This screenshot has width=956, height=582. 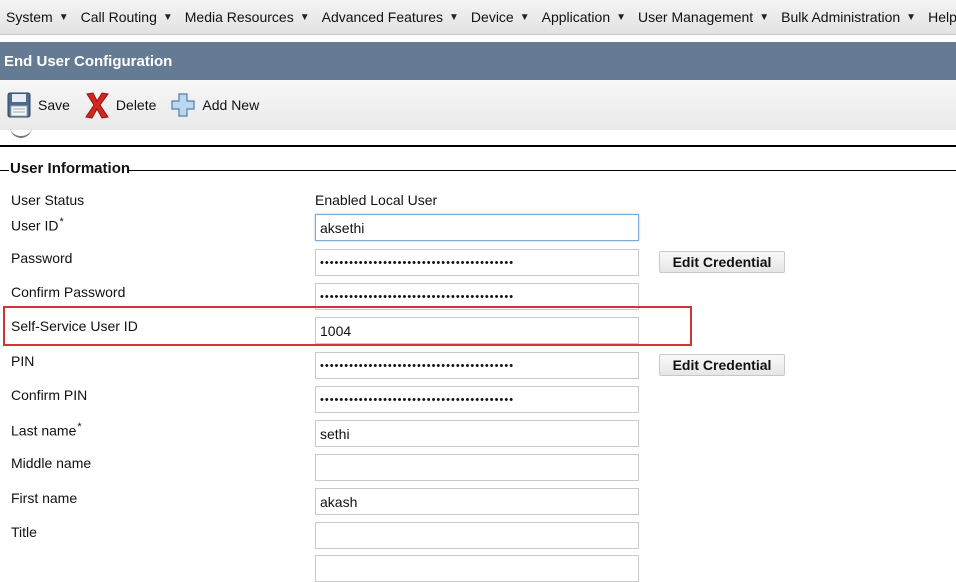 I want to click on title-label: Title, so click(x=24, y=532).